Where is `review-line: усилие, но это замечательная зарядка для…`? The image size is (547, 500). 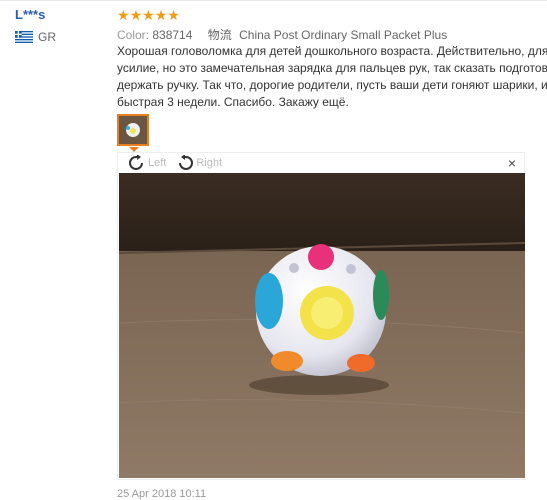
review-line: усилие, но это замечательная зарядка для… is located at coordinates (332, 68).